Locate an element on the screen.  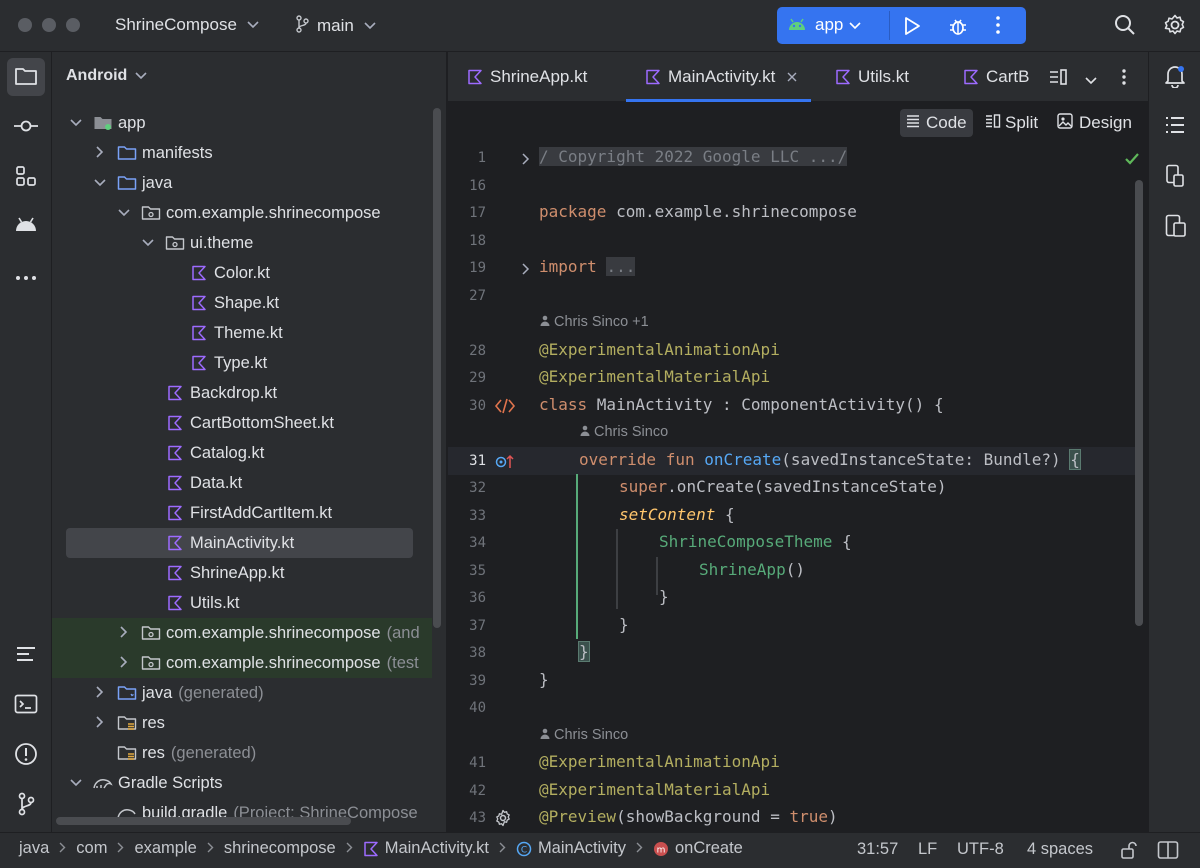
breadcrumb-item: shrinecompose is located at coordinates (280, 848).